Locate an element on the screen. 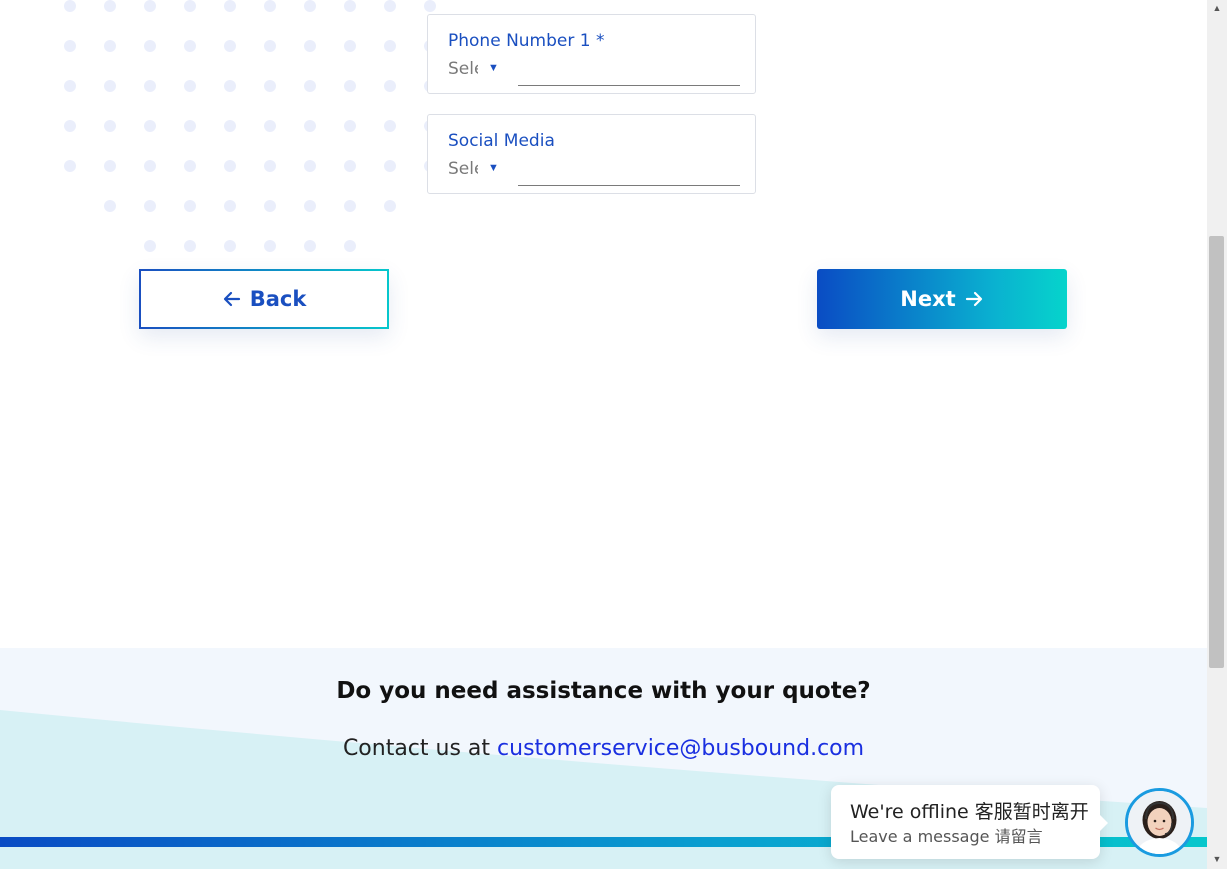 This screenshot has width=1227, height=869. scroll-up-icon: ▲ is located at coordinates (1217, 8).